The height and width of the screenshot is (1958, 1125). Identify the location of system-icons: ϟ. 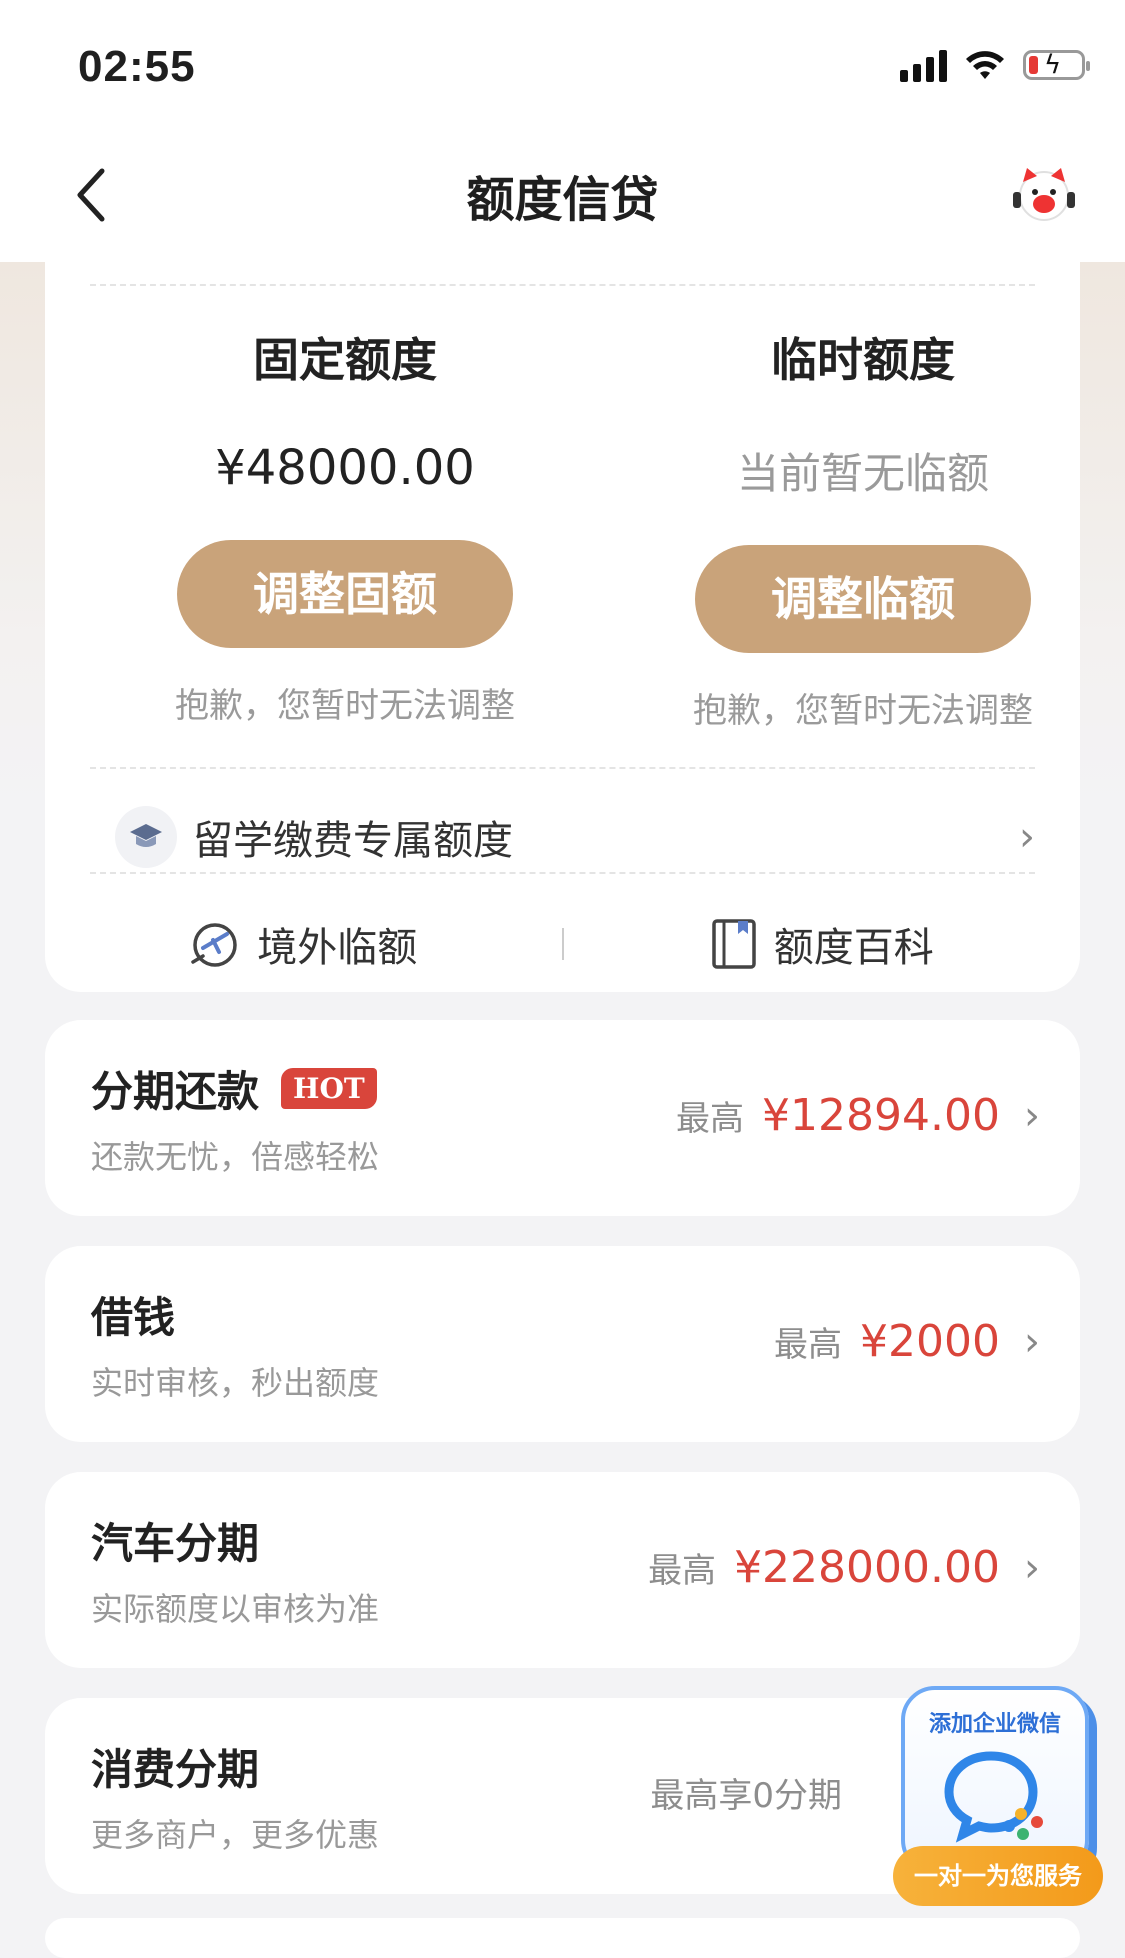
(995, 65).